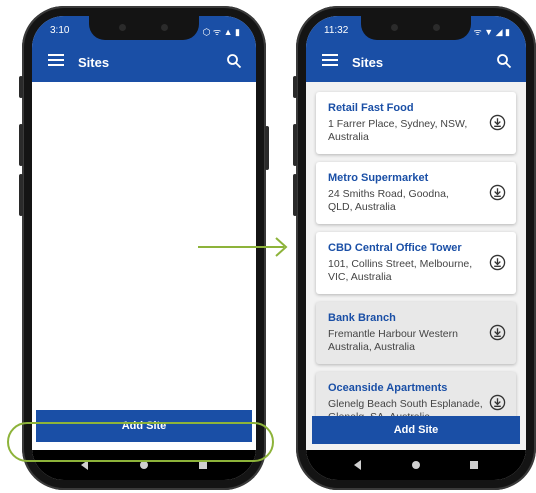  What do you see at coordinates (398, 130) in the screenshot?
I see `site-address: 1 Farrer Place, Sydney, NSW, Australia` at bounding box center [398, 130].